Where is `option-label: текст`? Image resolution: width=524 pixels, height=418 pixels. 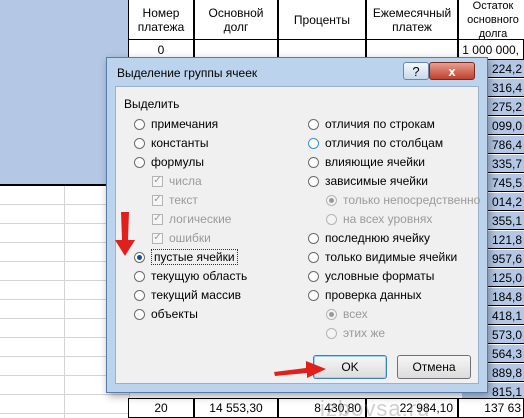
option-label: текст is located at coordinates (183, 200).